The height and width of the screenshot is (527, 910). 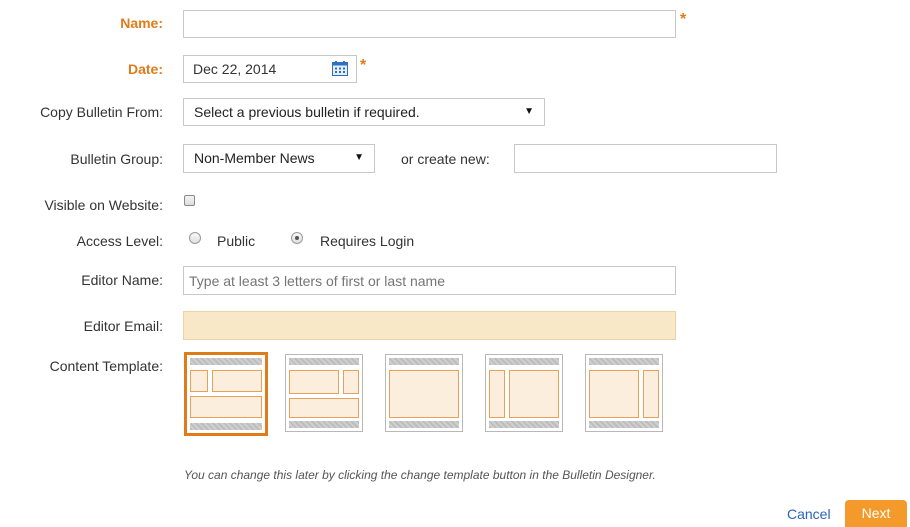 What do you see at coordinates (122, 280) in the screenshot?
I see `editor-name-label: Editor Name:` at bounding box center [122, 280].